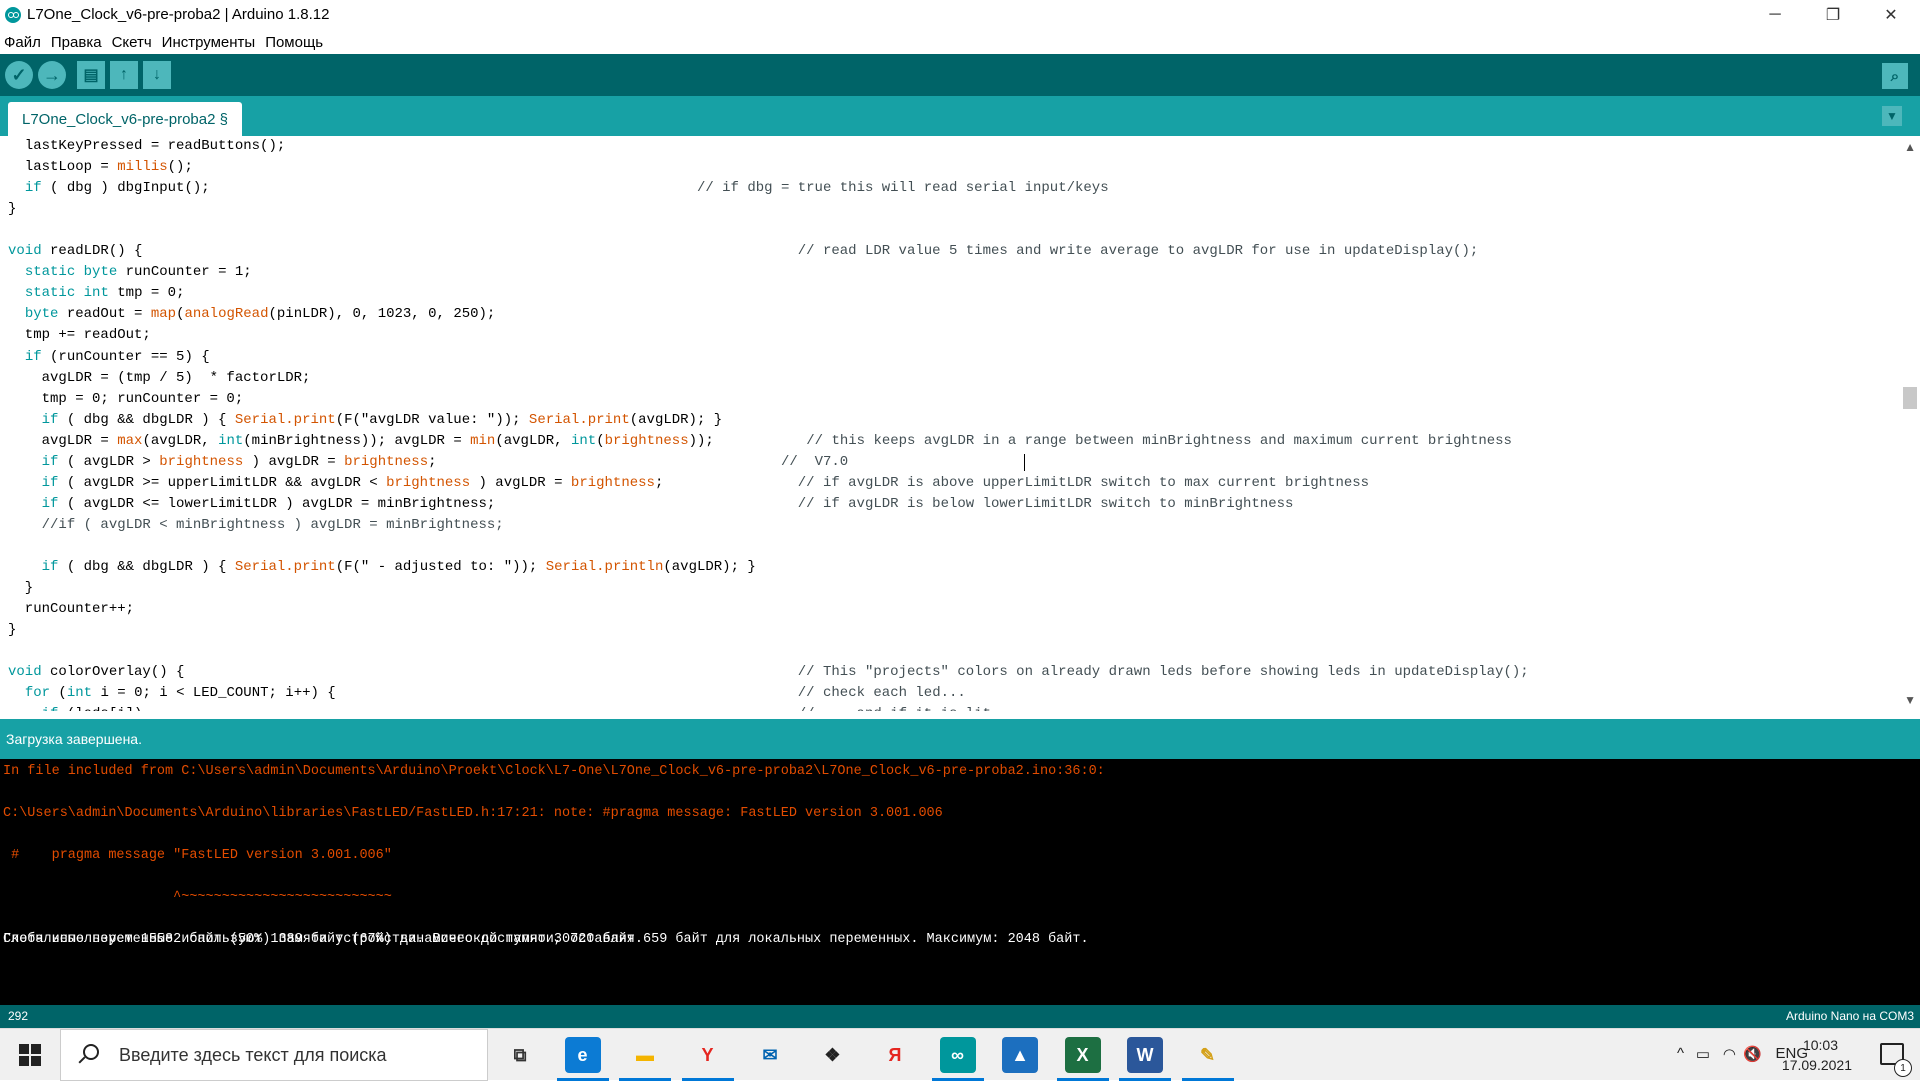  I want to click on search-icon, so click(88, 1055).